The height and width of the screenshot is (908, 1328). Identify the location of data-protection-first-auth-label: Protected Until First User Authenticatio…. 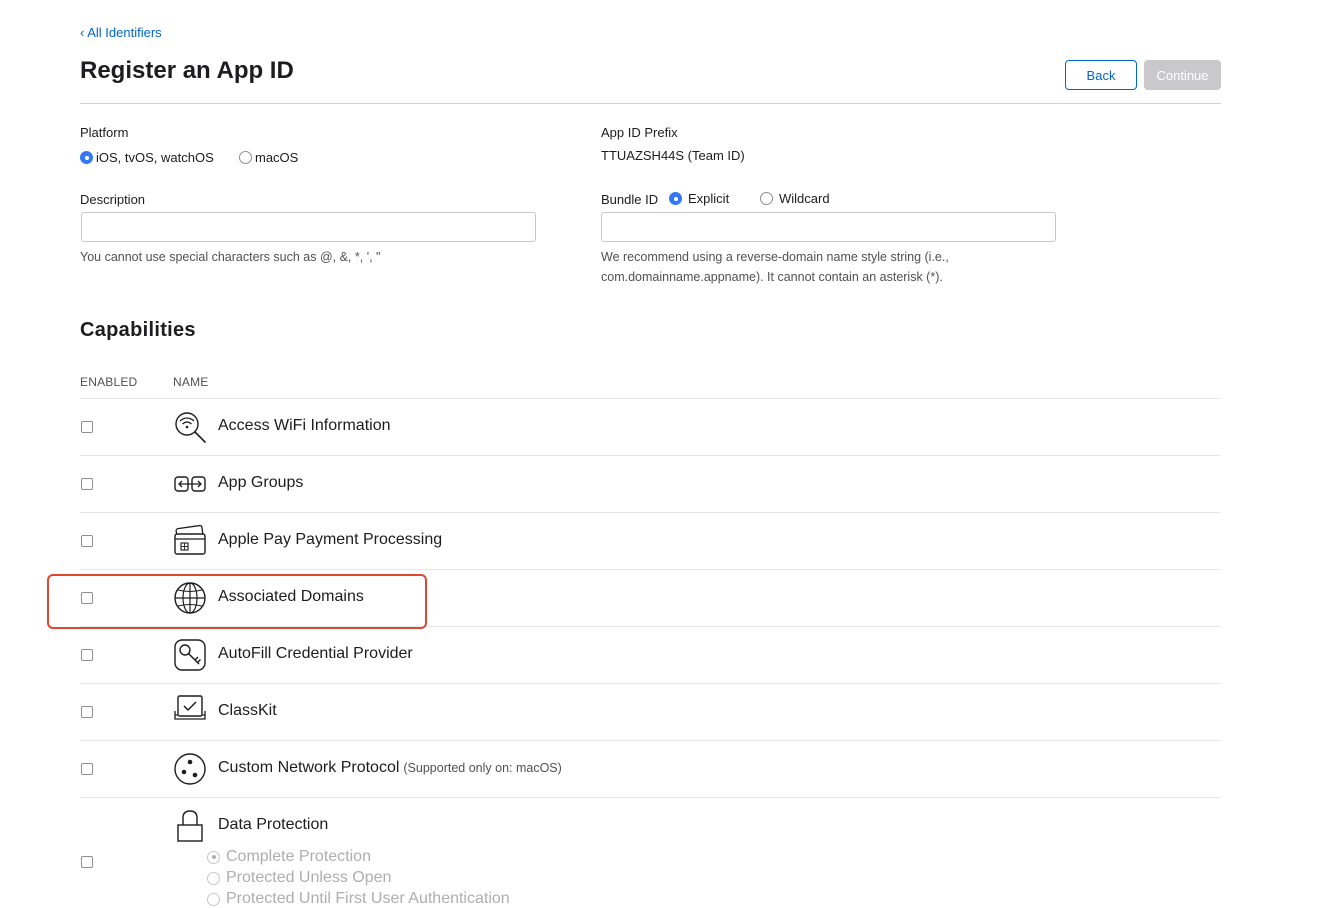
(368, 898).